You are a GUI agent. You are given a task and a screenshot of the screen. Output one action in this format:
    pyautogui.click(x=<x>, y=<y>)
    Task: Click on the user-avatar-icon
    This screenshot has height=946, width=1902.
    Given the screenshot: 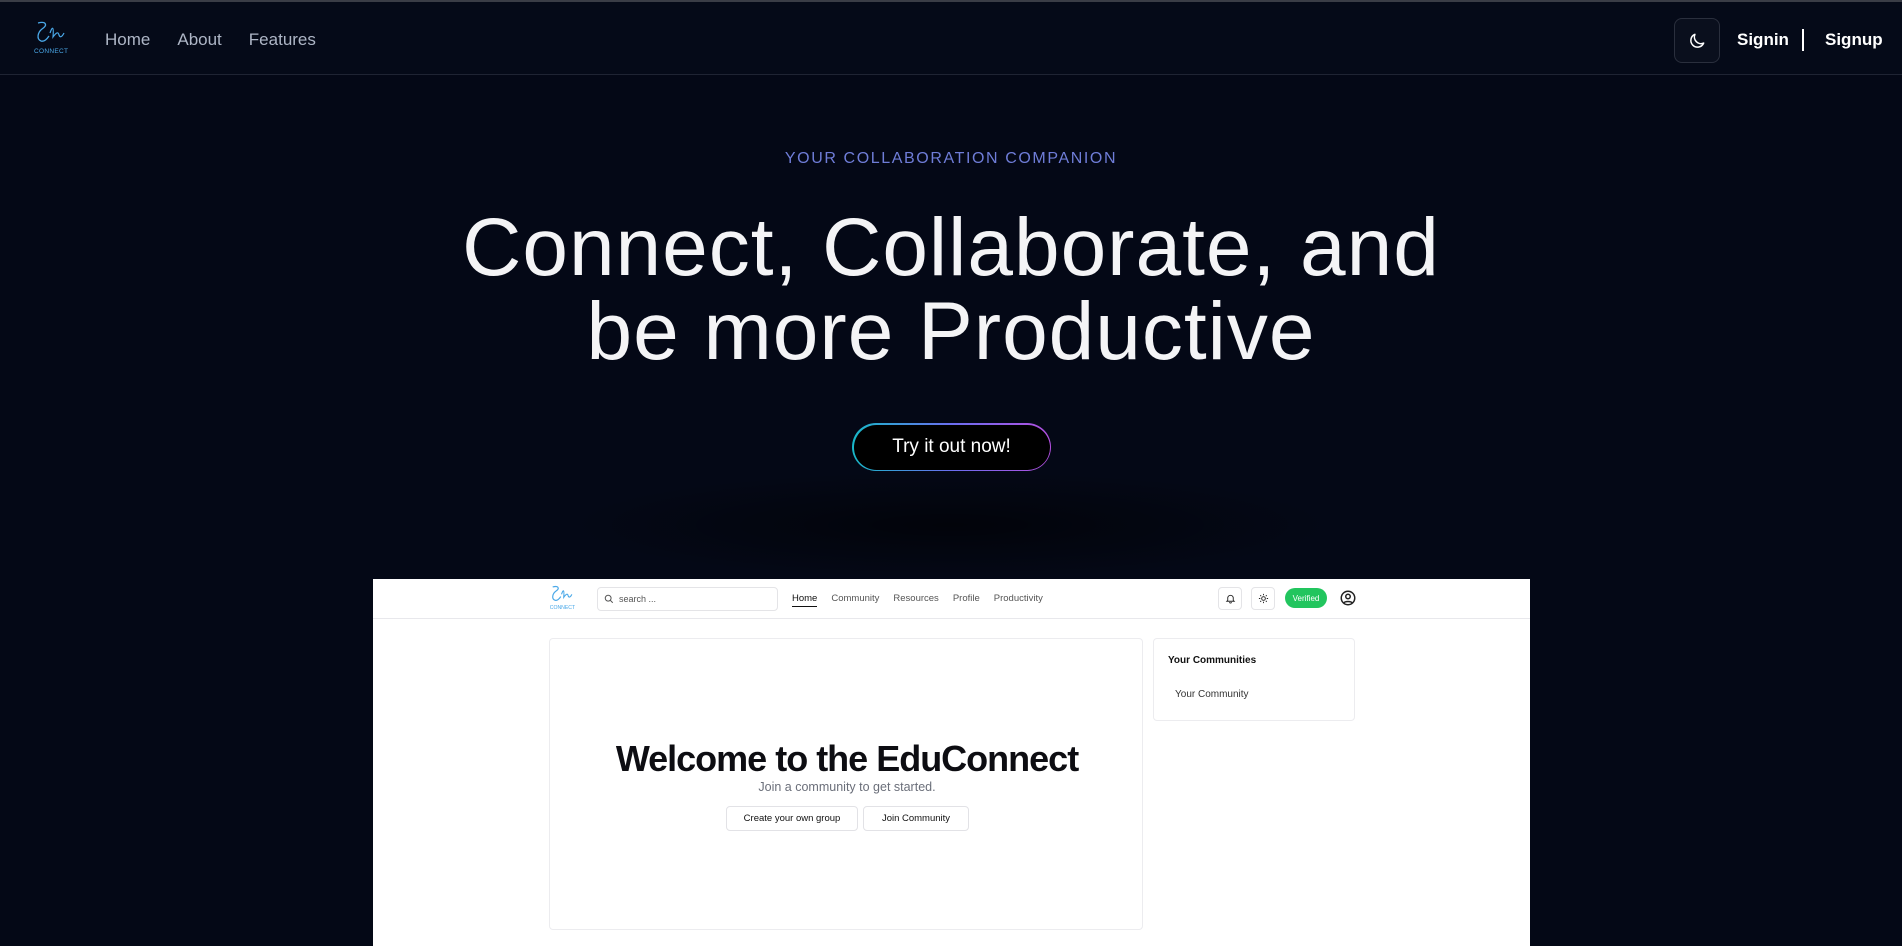 What is the action you would take?
    pyautogui.click(x=1348, y=598)
    